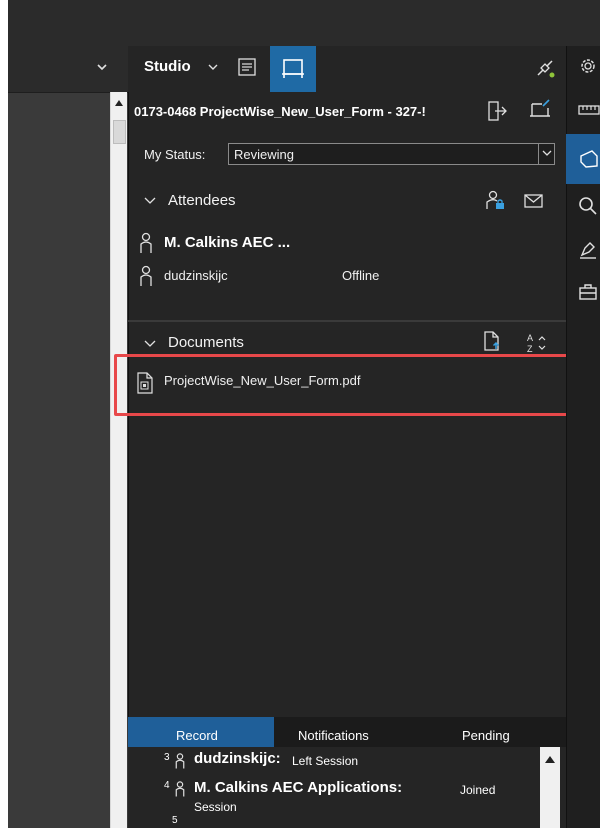  Describe the element at coordinates (497, 111) in the screenshot. I see `exit-session-icon` at that location.